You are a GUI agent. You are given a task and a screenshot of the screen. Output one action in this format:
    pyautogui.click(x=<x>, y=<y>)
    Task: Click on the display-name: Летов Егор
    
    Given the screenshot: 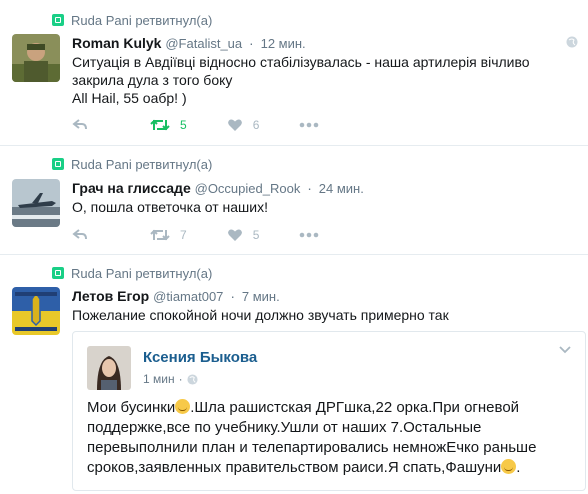 What is the action you would take?
    pyautogui.click(x=110, y=296)
    